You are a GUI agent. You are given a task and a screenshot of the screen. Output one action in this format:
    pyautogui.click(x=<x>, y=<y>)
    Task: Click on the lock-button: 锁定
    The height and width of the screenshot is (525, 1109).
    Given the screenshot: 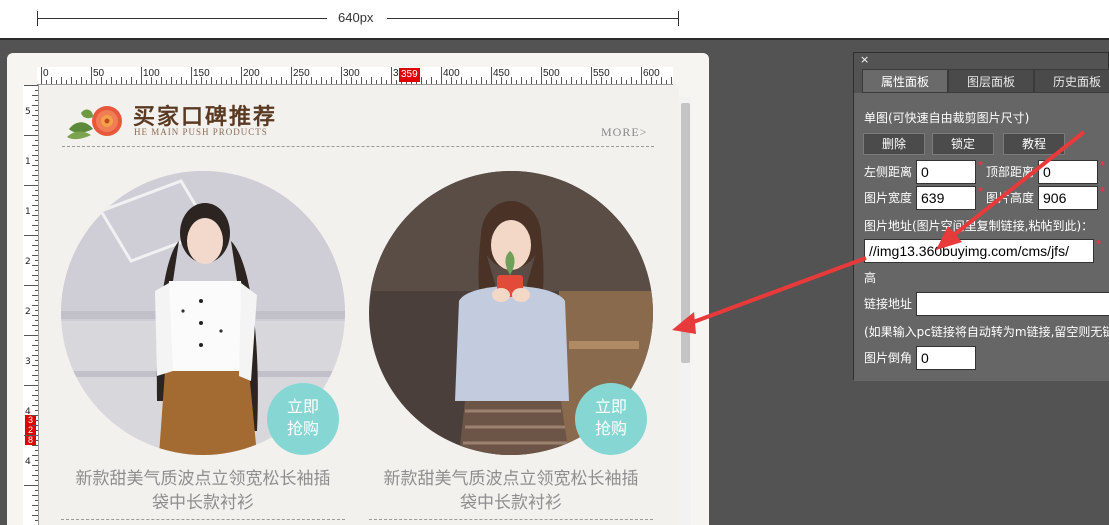 What is the action you would take?
    pyautogui.click(x=963, y=144)
    